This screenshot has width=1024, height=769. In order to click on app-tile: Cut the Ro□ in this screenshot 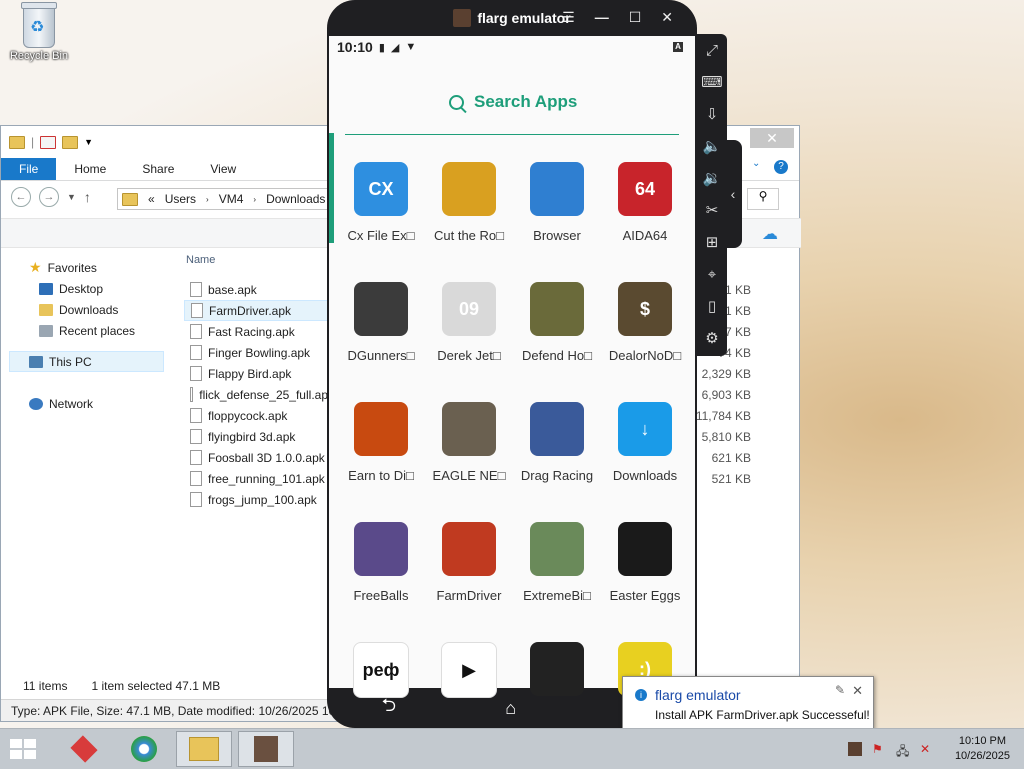, I will do `click(469, 202)`.